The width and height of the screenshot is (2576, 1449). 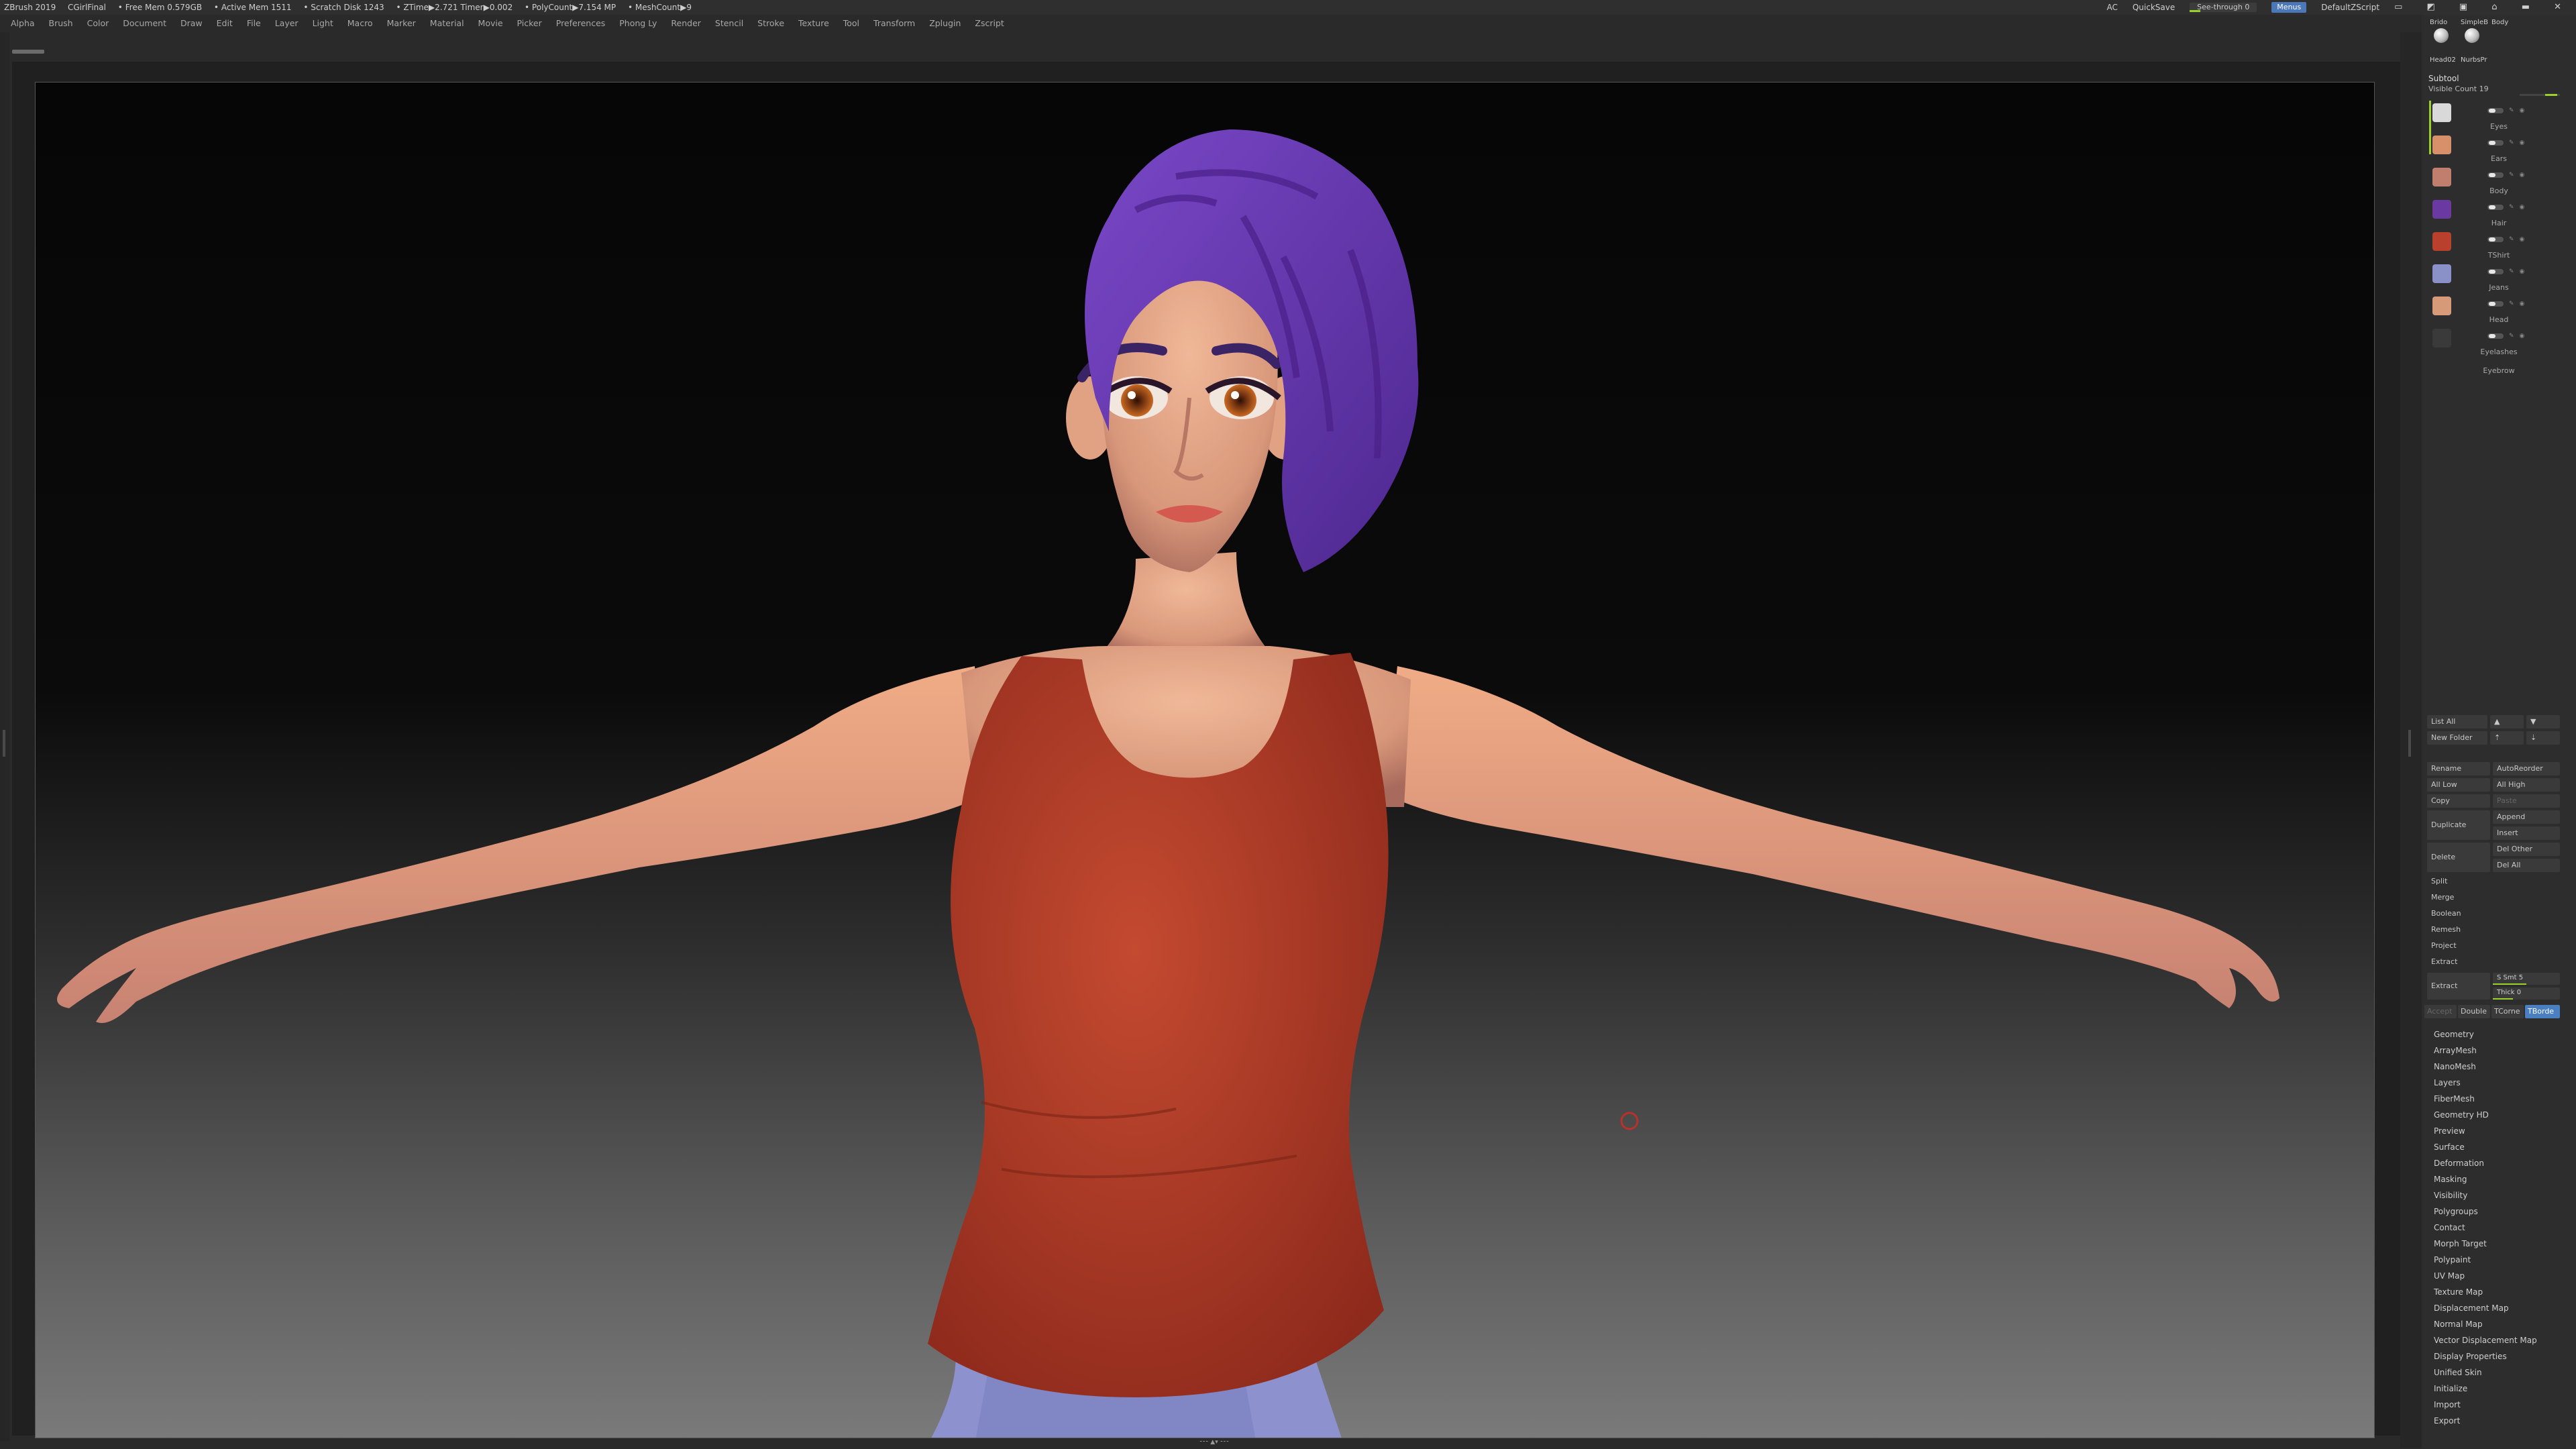 What do you see at coordinates (98, 23) in the screenshot?
I see `menu-color: Color` at bounding box center [98, 23].